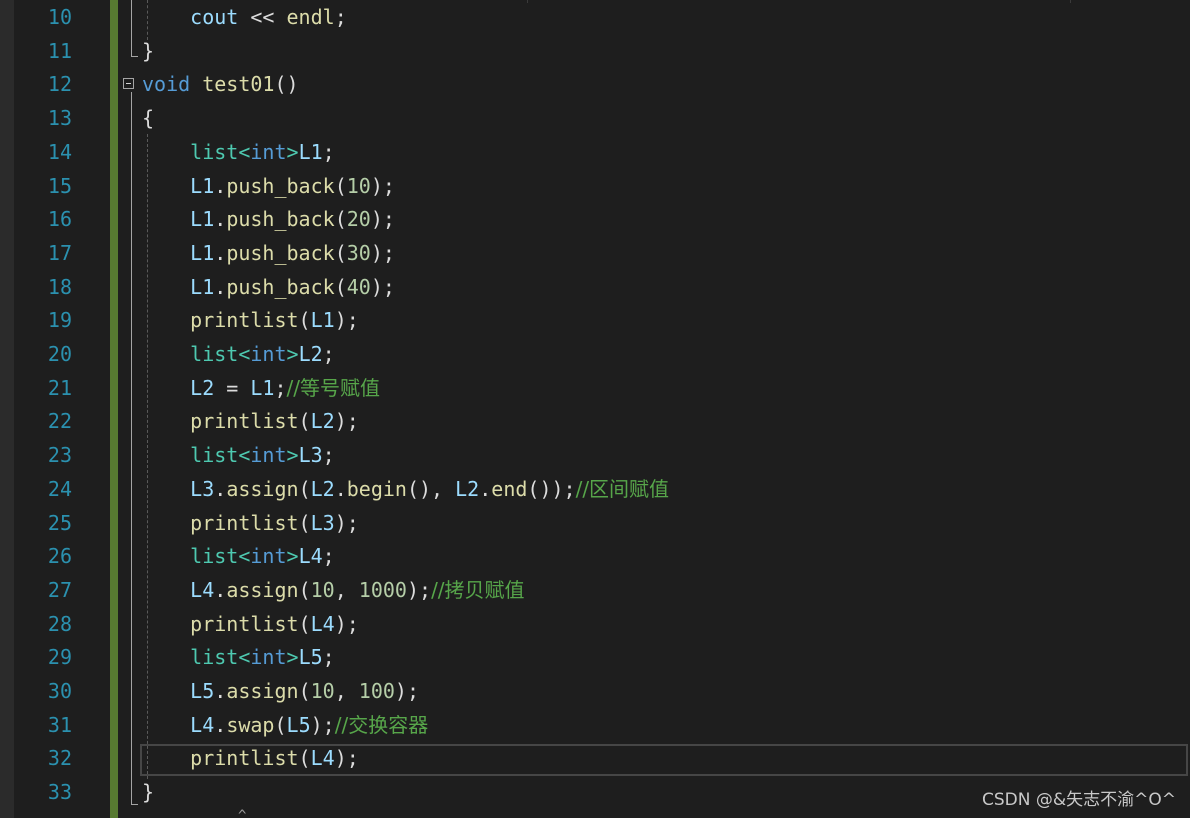 Image resolution: width=1190 pixels, height=818 pixels. I want to click on code-line: L1.push_back(20);, so click(268, 220).